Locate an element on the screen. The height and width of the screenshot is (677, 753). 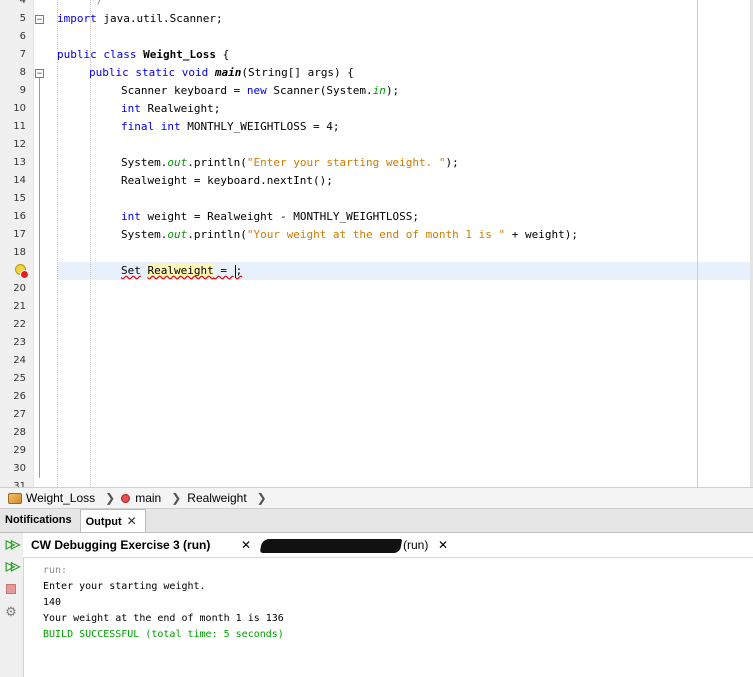
class-icon is located at coordinates (15, 498).